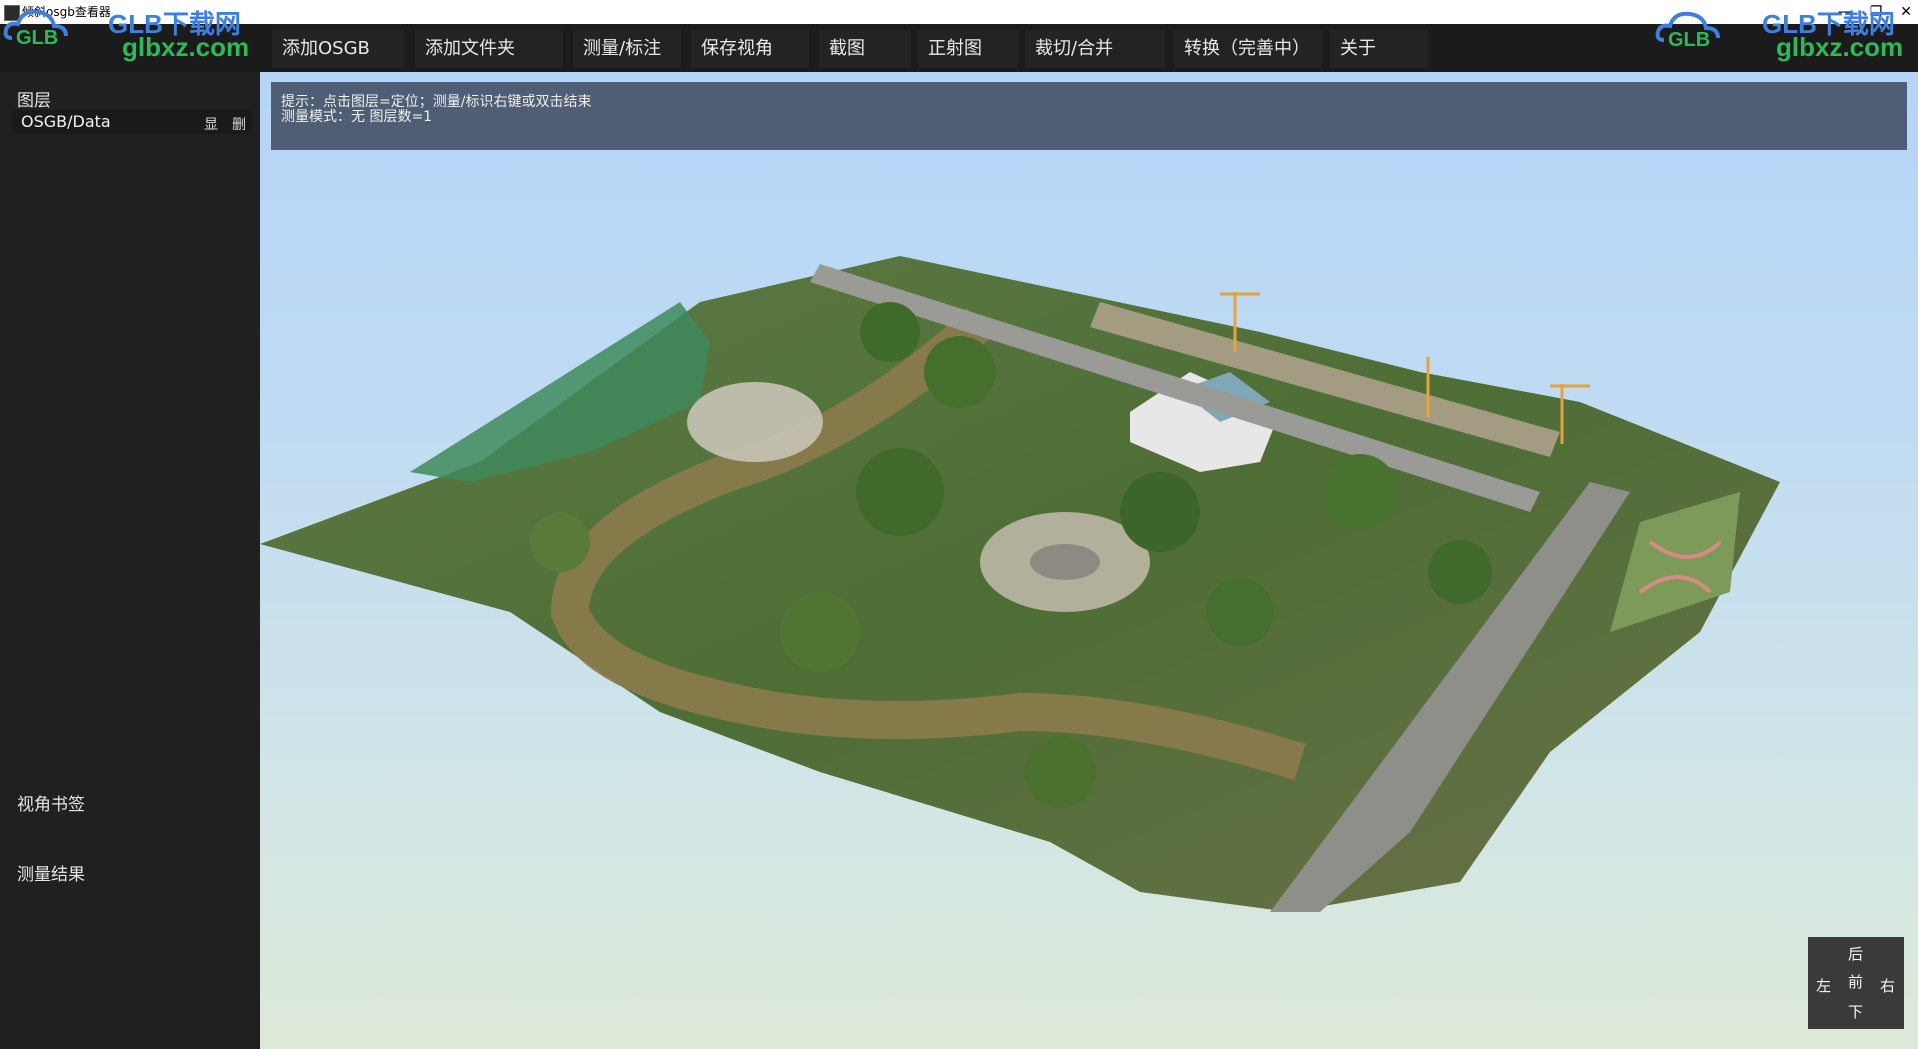 The height and width of the screenshot is (1049, 1918). What do you see at coordinates (959, 12) in the screenshot?
I see `window-title-bar: 倾斜osgb查看器 — ❐ ✕` at bounding box center [959, 12].